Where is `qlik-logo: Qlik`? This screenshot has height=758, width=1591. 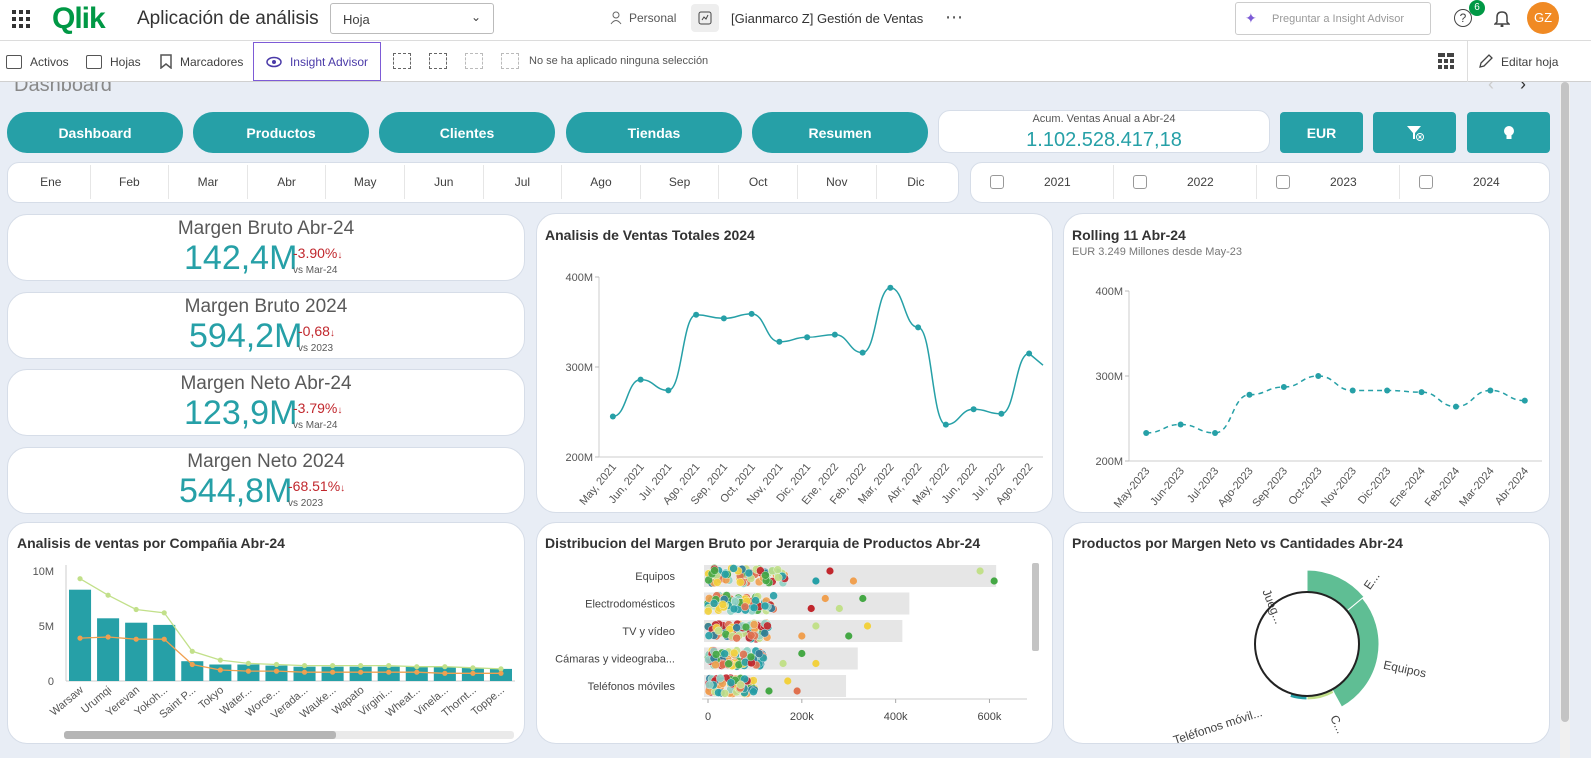 qlik-logo: Qlik is located at coordinates (79, 19).